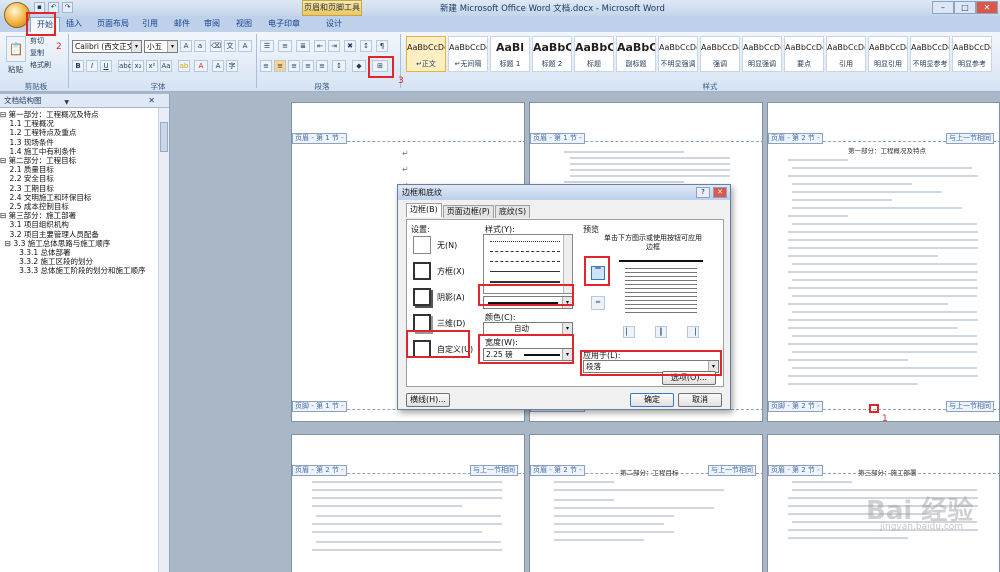  I want to click on tab-page-layout: 页面布局, so click(113, 24).